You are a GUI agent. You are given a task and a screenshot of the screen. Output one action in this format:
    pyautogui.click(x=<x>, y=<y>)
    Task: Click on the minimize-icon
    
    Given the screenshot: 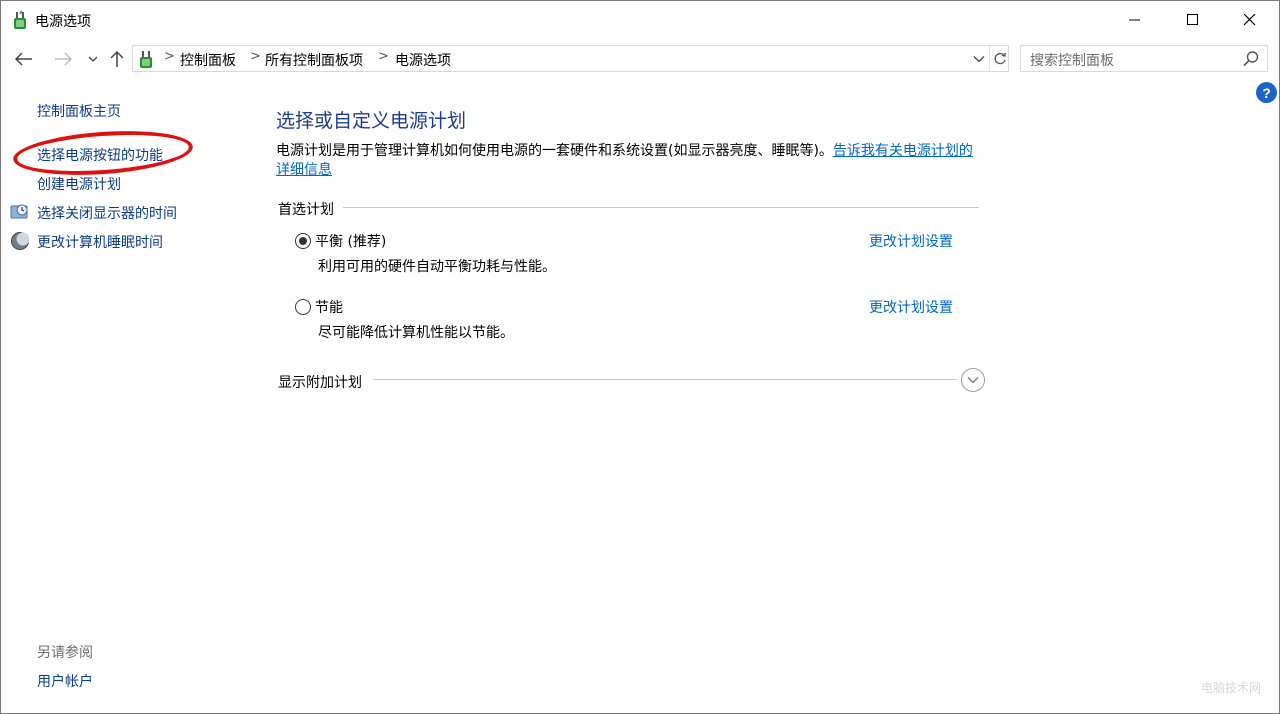 What is the action you would take?
    pyautogui.click(x=1134, y=20)
    